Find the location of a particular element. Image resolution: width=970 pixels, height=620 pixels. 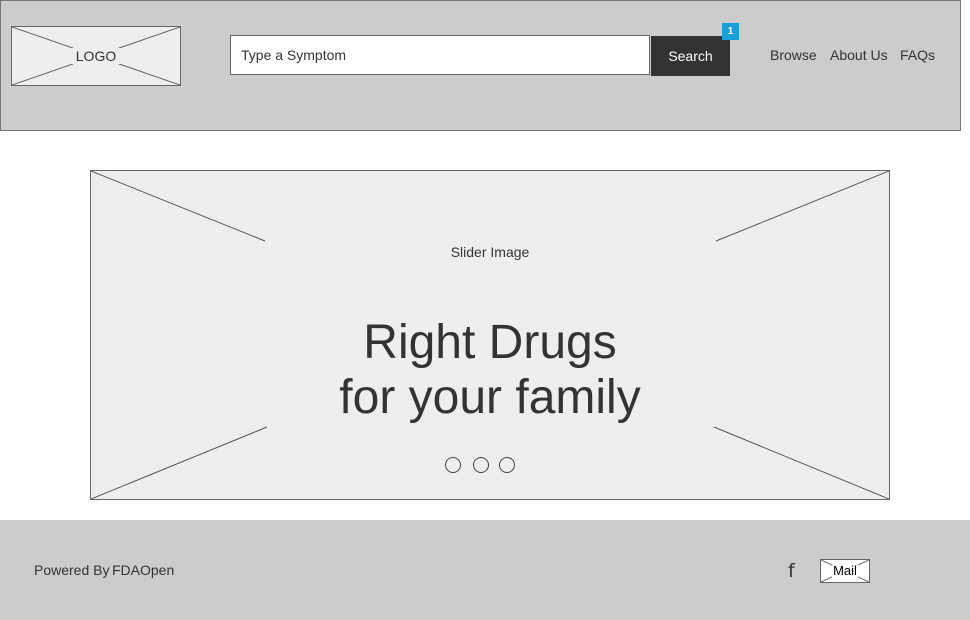

mail-label: Mail is located at coordinates (845, 570).